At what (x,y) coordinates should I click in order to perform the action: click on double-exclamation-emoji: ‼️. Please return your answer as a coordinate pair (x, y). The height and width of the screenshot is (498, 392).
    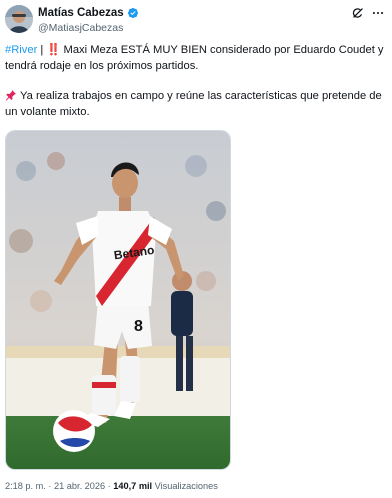
    Looking at the image, I should click on (53, 50).